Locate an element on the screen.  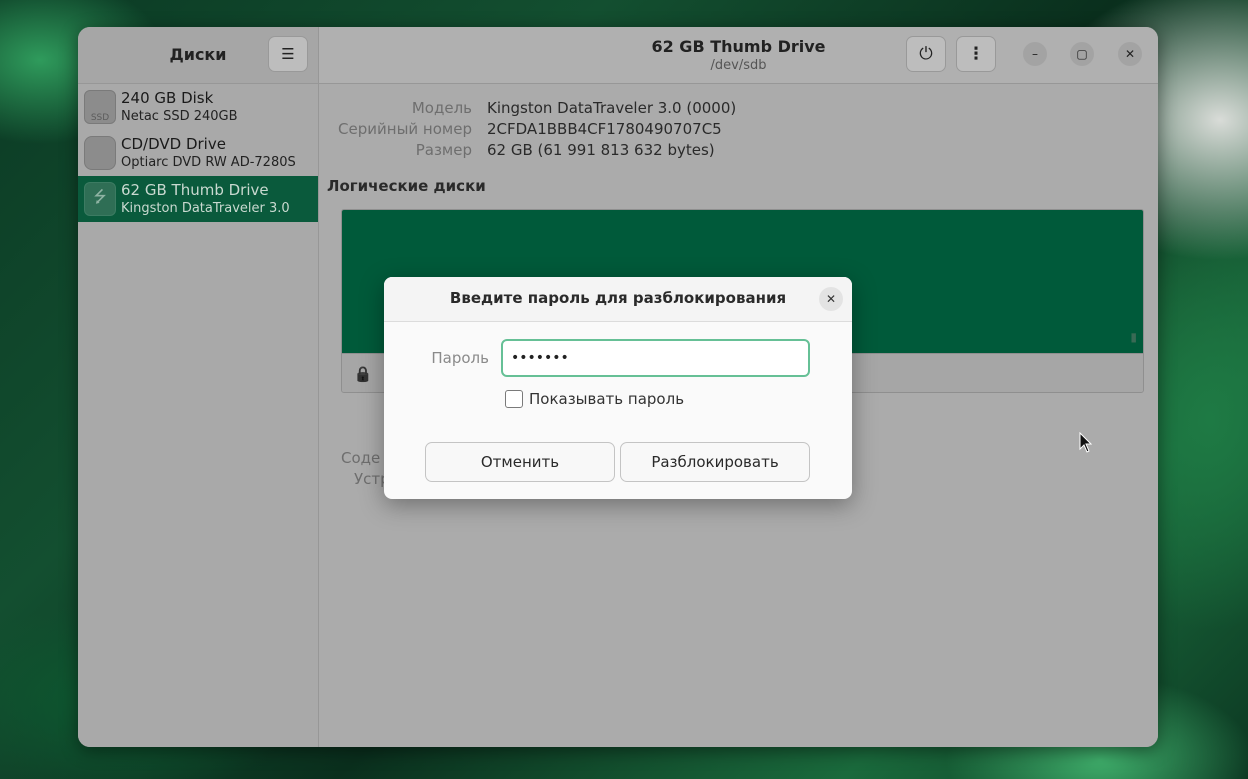
password-input is located at coordinates (655, 358).